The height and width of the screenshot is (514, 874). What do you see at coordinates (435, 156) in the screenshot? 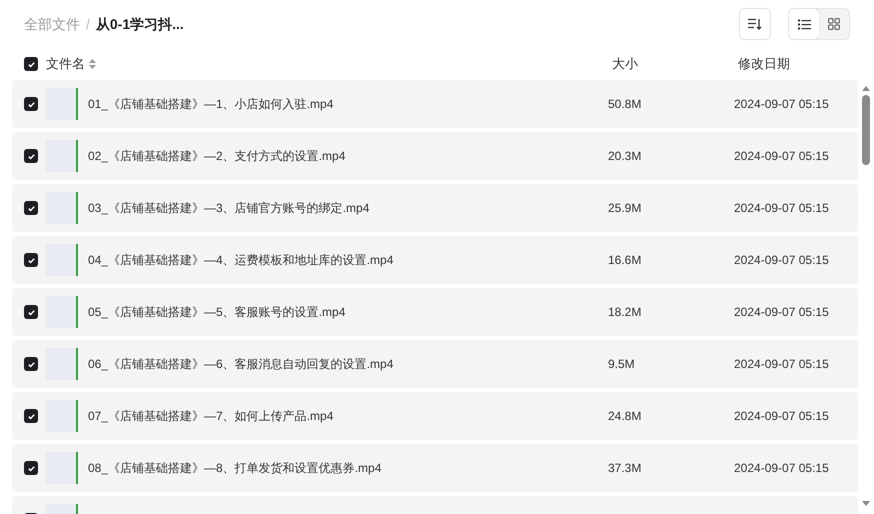
I see `file-row: 02_《店铺基础搭建》—2、支付方式的设置.mp4 20.3M 2024-09-07 05:15` at bounding box center [435, 156].